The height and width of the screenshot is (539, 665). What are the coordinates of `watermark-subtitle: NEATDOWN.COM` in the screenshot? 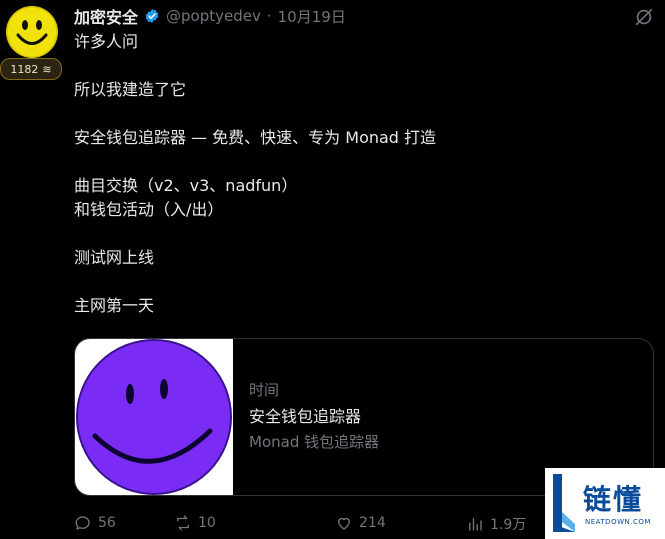 It's located at (618, 522).